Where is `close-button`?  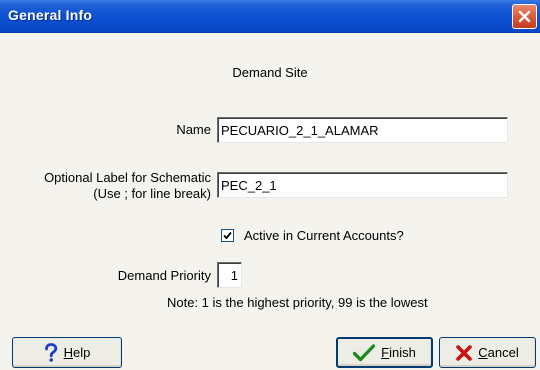 close-button is located at coordinates (524, 16).